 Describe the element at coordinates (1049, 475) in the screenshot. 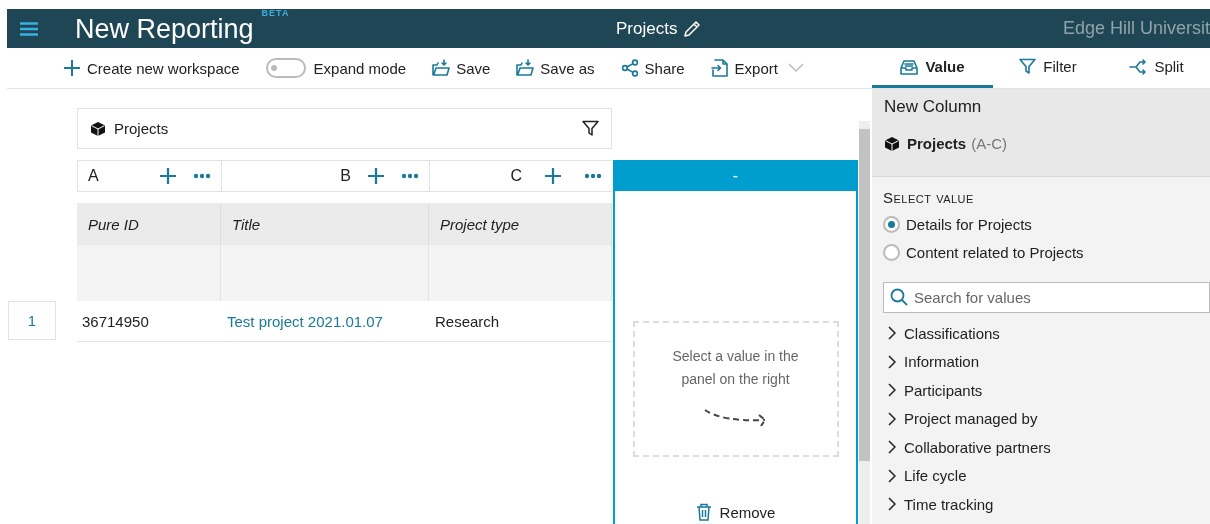

I see `category-item: Life cycle` at that location.